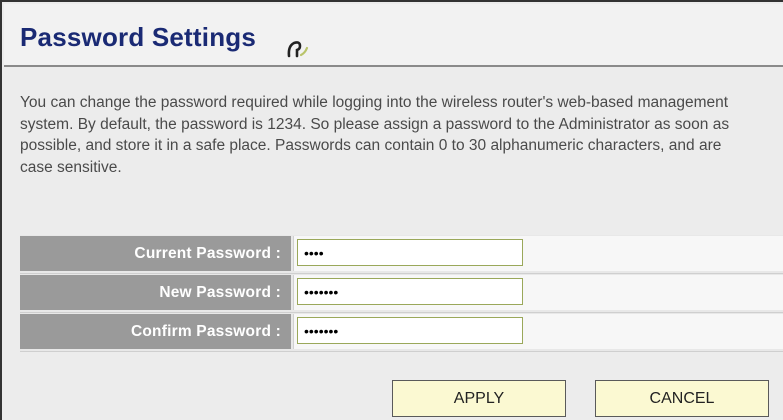 The image size is (783, 420). Describe the element at coordinates (410, 330) in the screenshot. I see `confirm-password-input` at that location.